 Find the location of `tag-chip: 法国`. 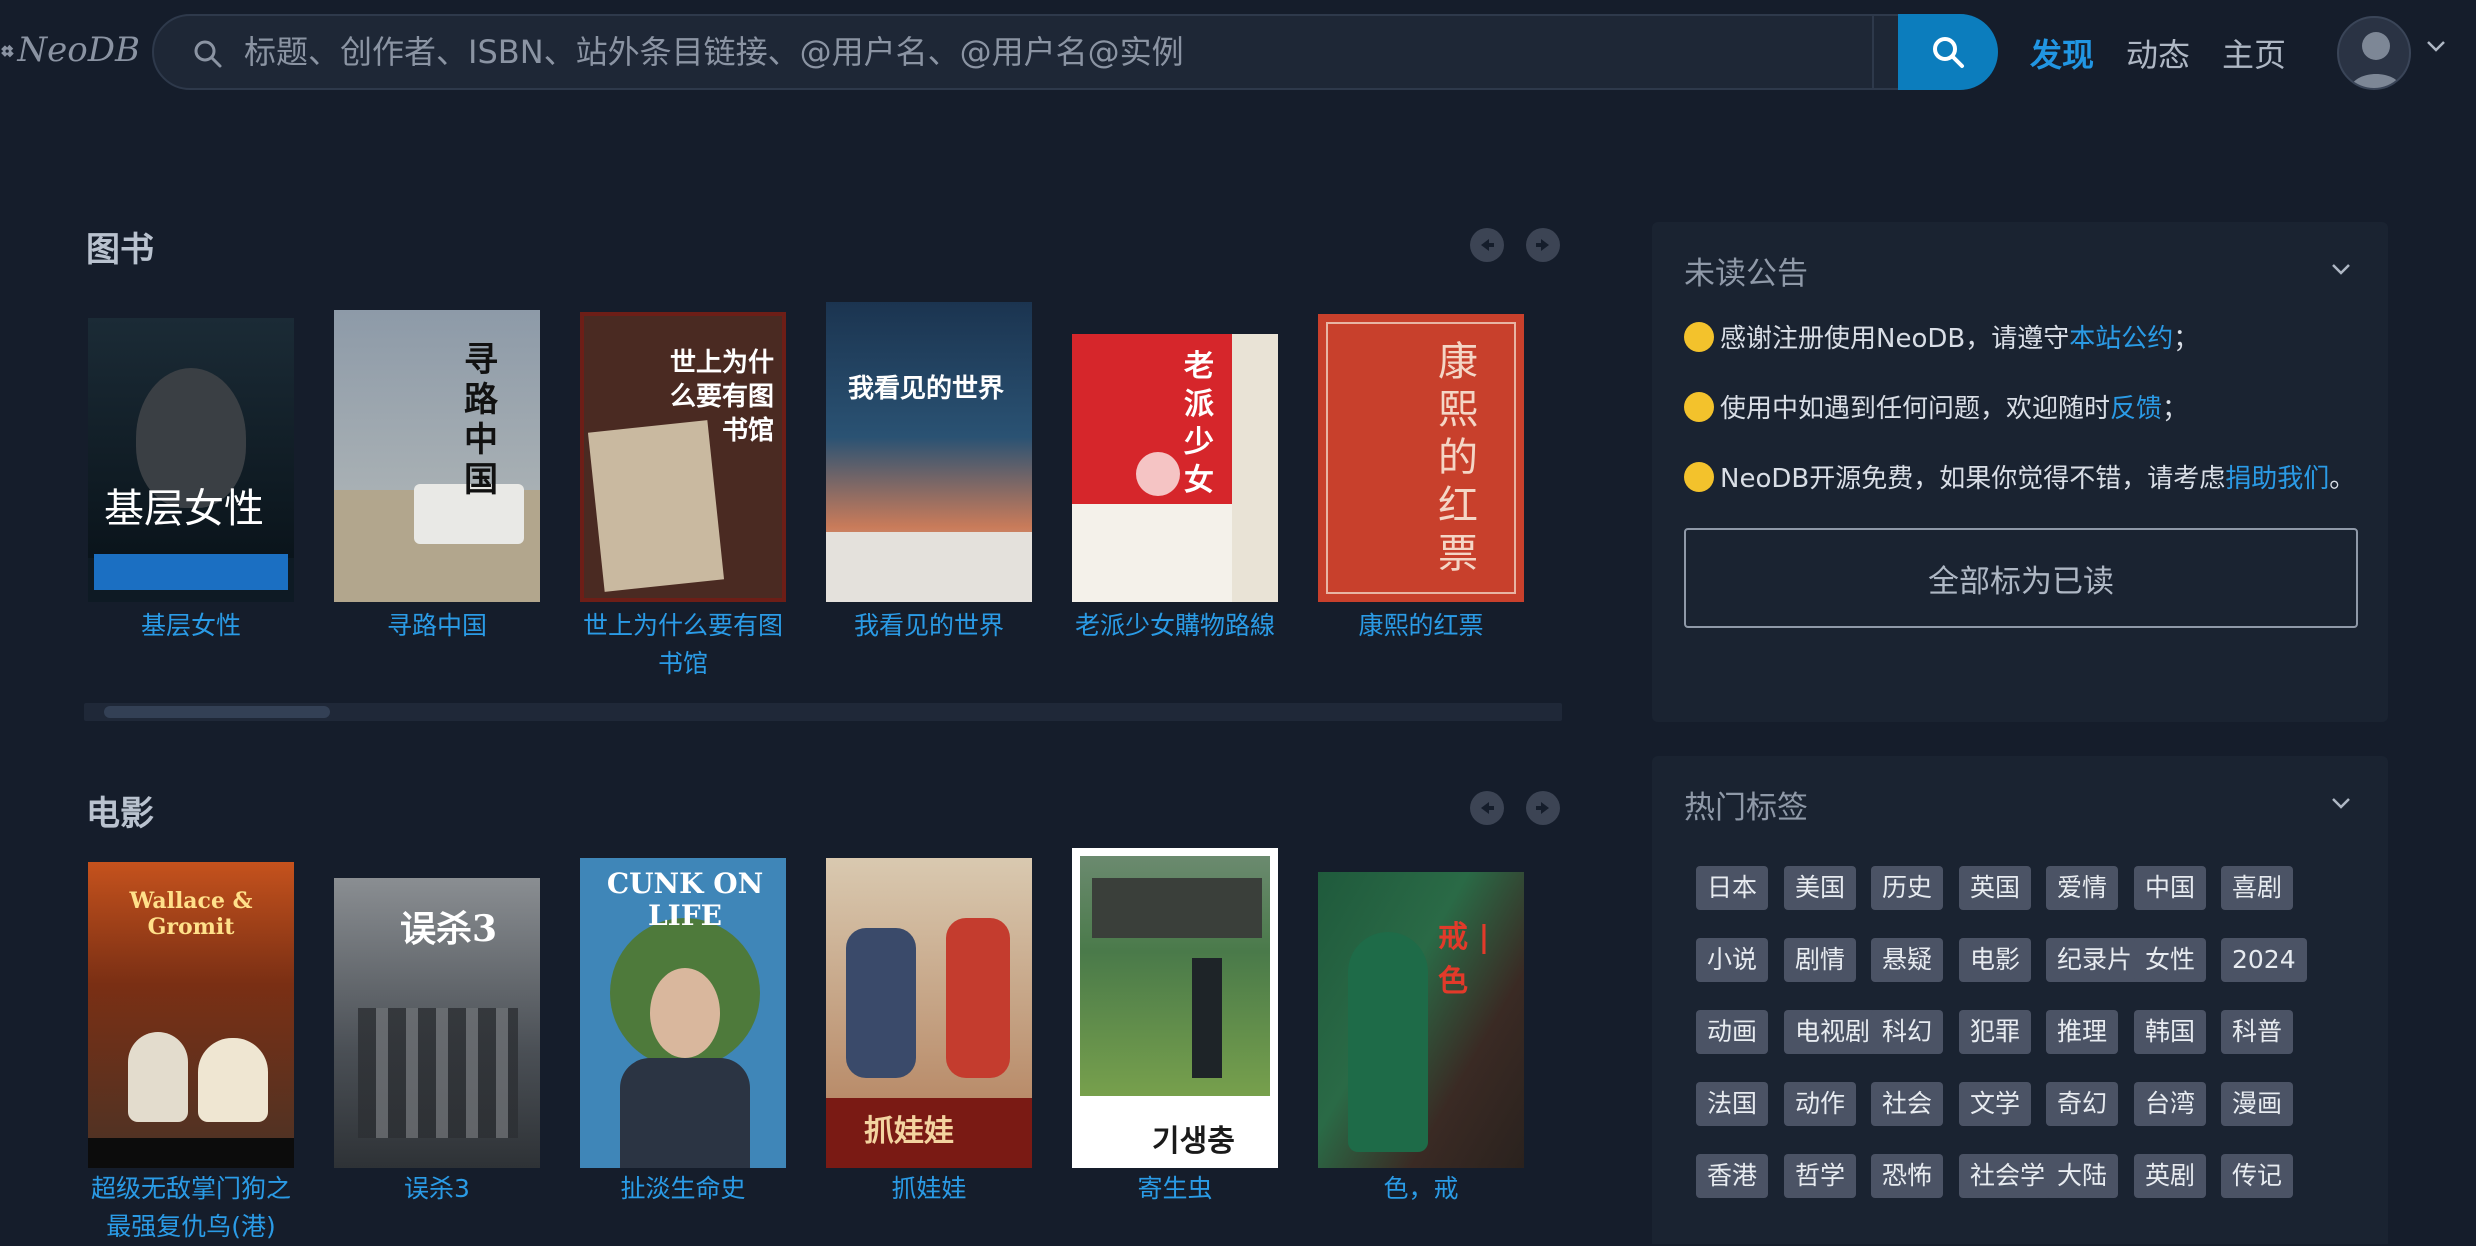

tag-chip: 法国 is located at coordinates (1732, 1104).